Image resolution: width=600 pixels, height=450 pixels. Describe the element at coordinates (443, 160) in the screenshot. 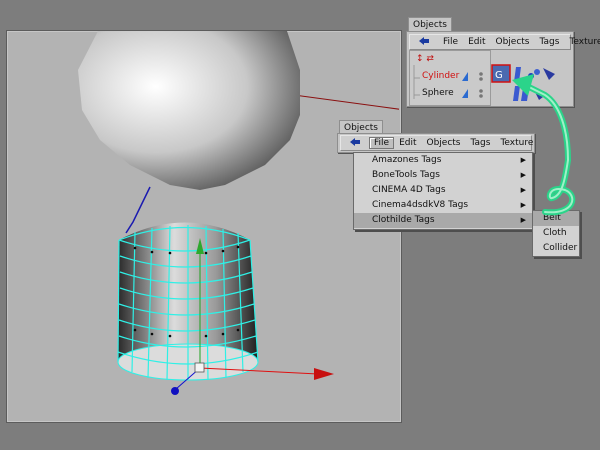

I see `menu-item-amazones-tags: Amazones Tags ▶` at that location.